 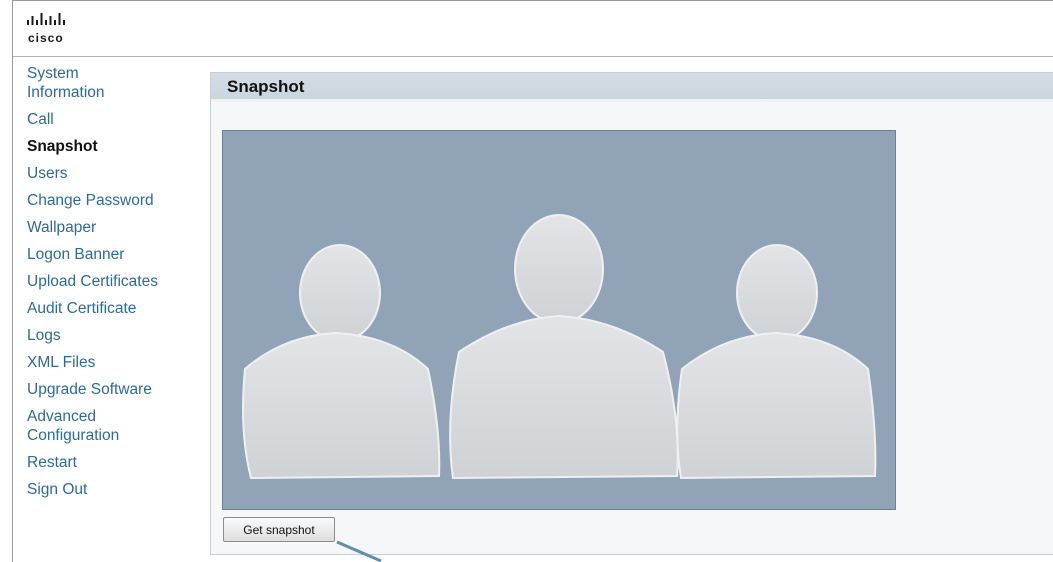 I want to click on cisco-logo: cisco, so click(x=57, y=32).